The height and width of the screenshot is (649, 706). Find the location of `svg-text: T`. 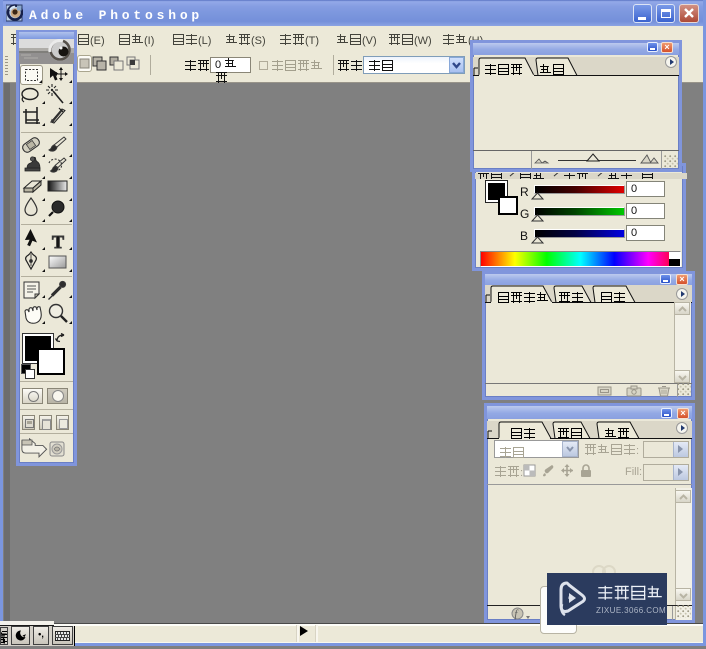

svg-text: T is located at coordinates (58, 242).